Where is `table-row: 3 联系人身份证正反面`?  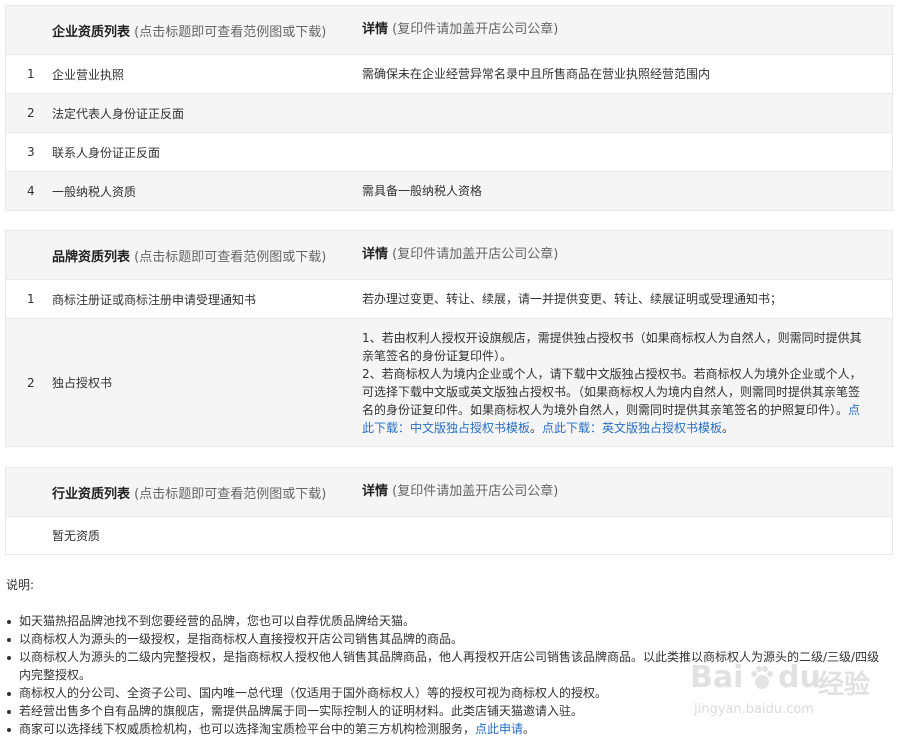
table-row: 3 联系人身份证正反面 is located at coordinates (449, 151).